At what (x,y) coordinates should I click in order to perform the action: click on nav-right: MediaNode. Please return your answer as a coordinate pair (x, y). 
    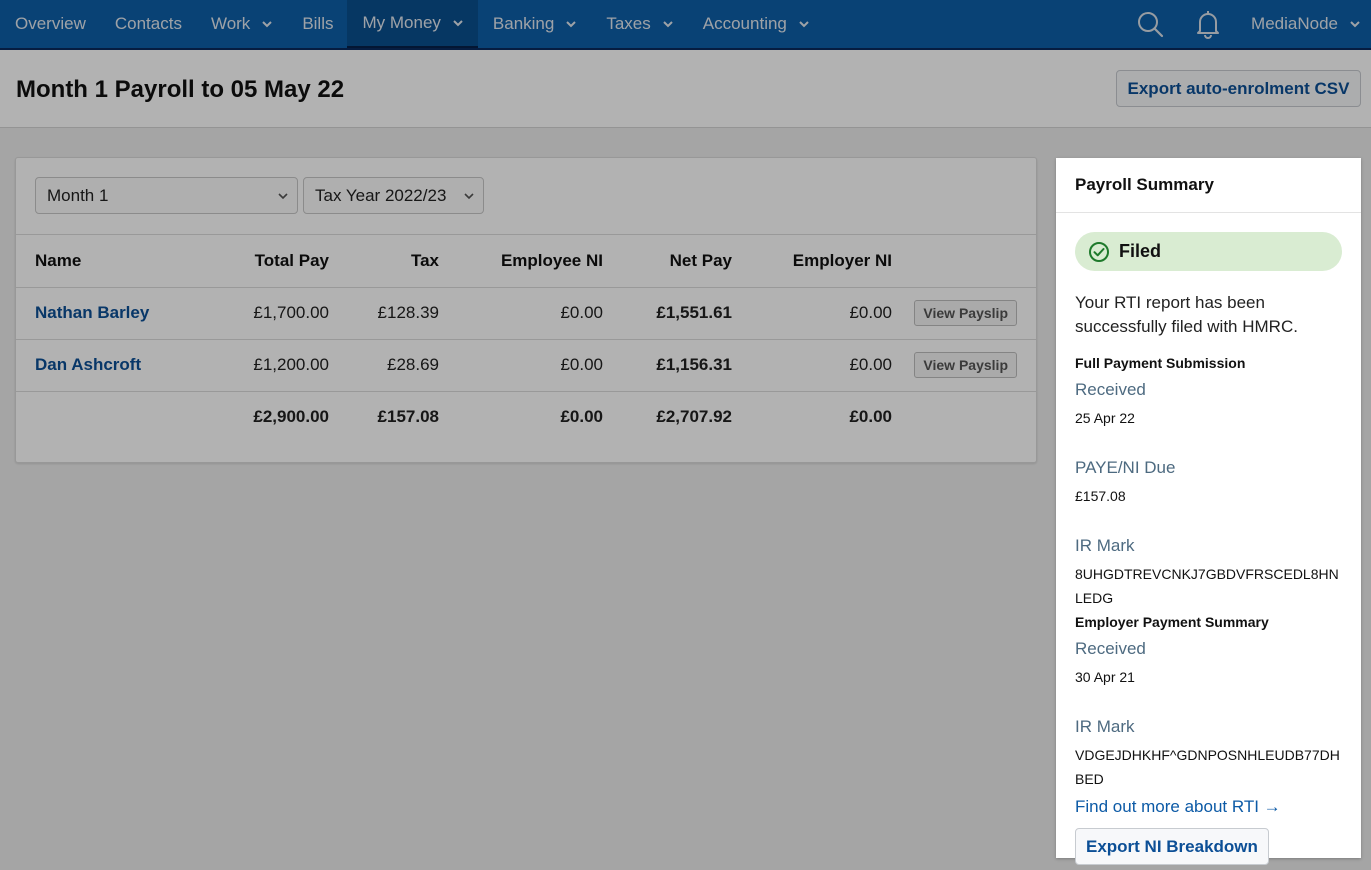
    Looking at the image, I should click on (1253, 24).